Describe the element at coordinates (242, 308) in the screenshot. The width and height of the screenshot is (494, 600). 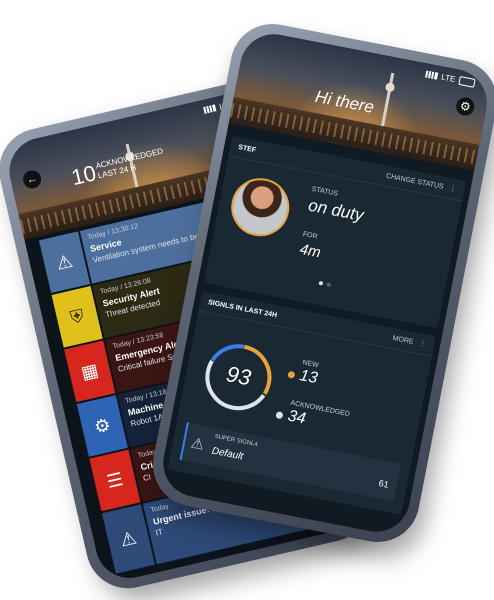
I see `signals-title: SIGNLS IN LAST 24H` at that location.